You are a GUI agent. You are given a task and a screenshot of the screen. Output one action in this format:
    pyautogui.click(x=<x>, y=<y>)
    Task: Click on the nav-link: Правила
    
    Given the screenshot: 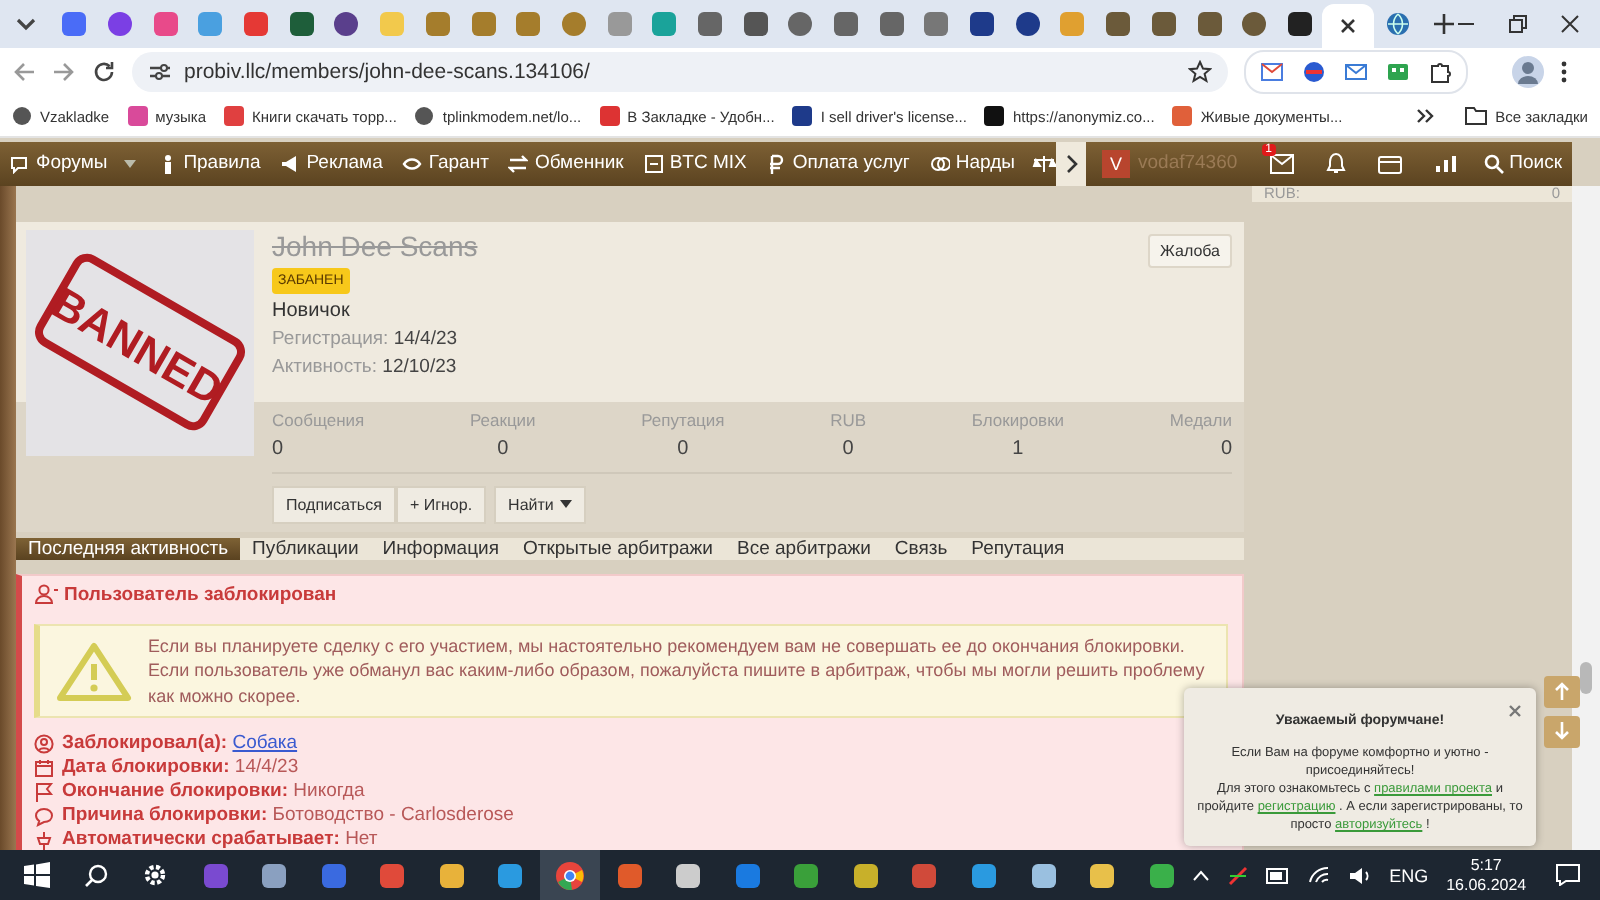 What is the action you would take?
    pyautogui.click(x=209, y=163)
    